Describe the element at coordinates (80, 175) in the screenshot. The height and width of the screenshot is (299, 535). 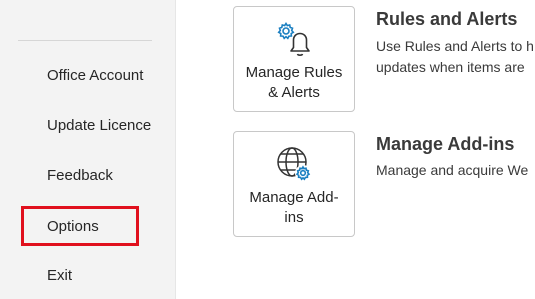
I see `nav-item-label: Feedback` at that location.